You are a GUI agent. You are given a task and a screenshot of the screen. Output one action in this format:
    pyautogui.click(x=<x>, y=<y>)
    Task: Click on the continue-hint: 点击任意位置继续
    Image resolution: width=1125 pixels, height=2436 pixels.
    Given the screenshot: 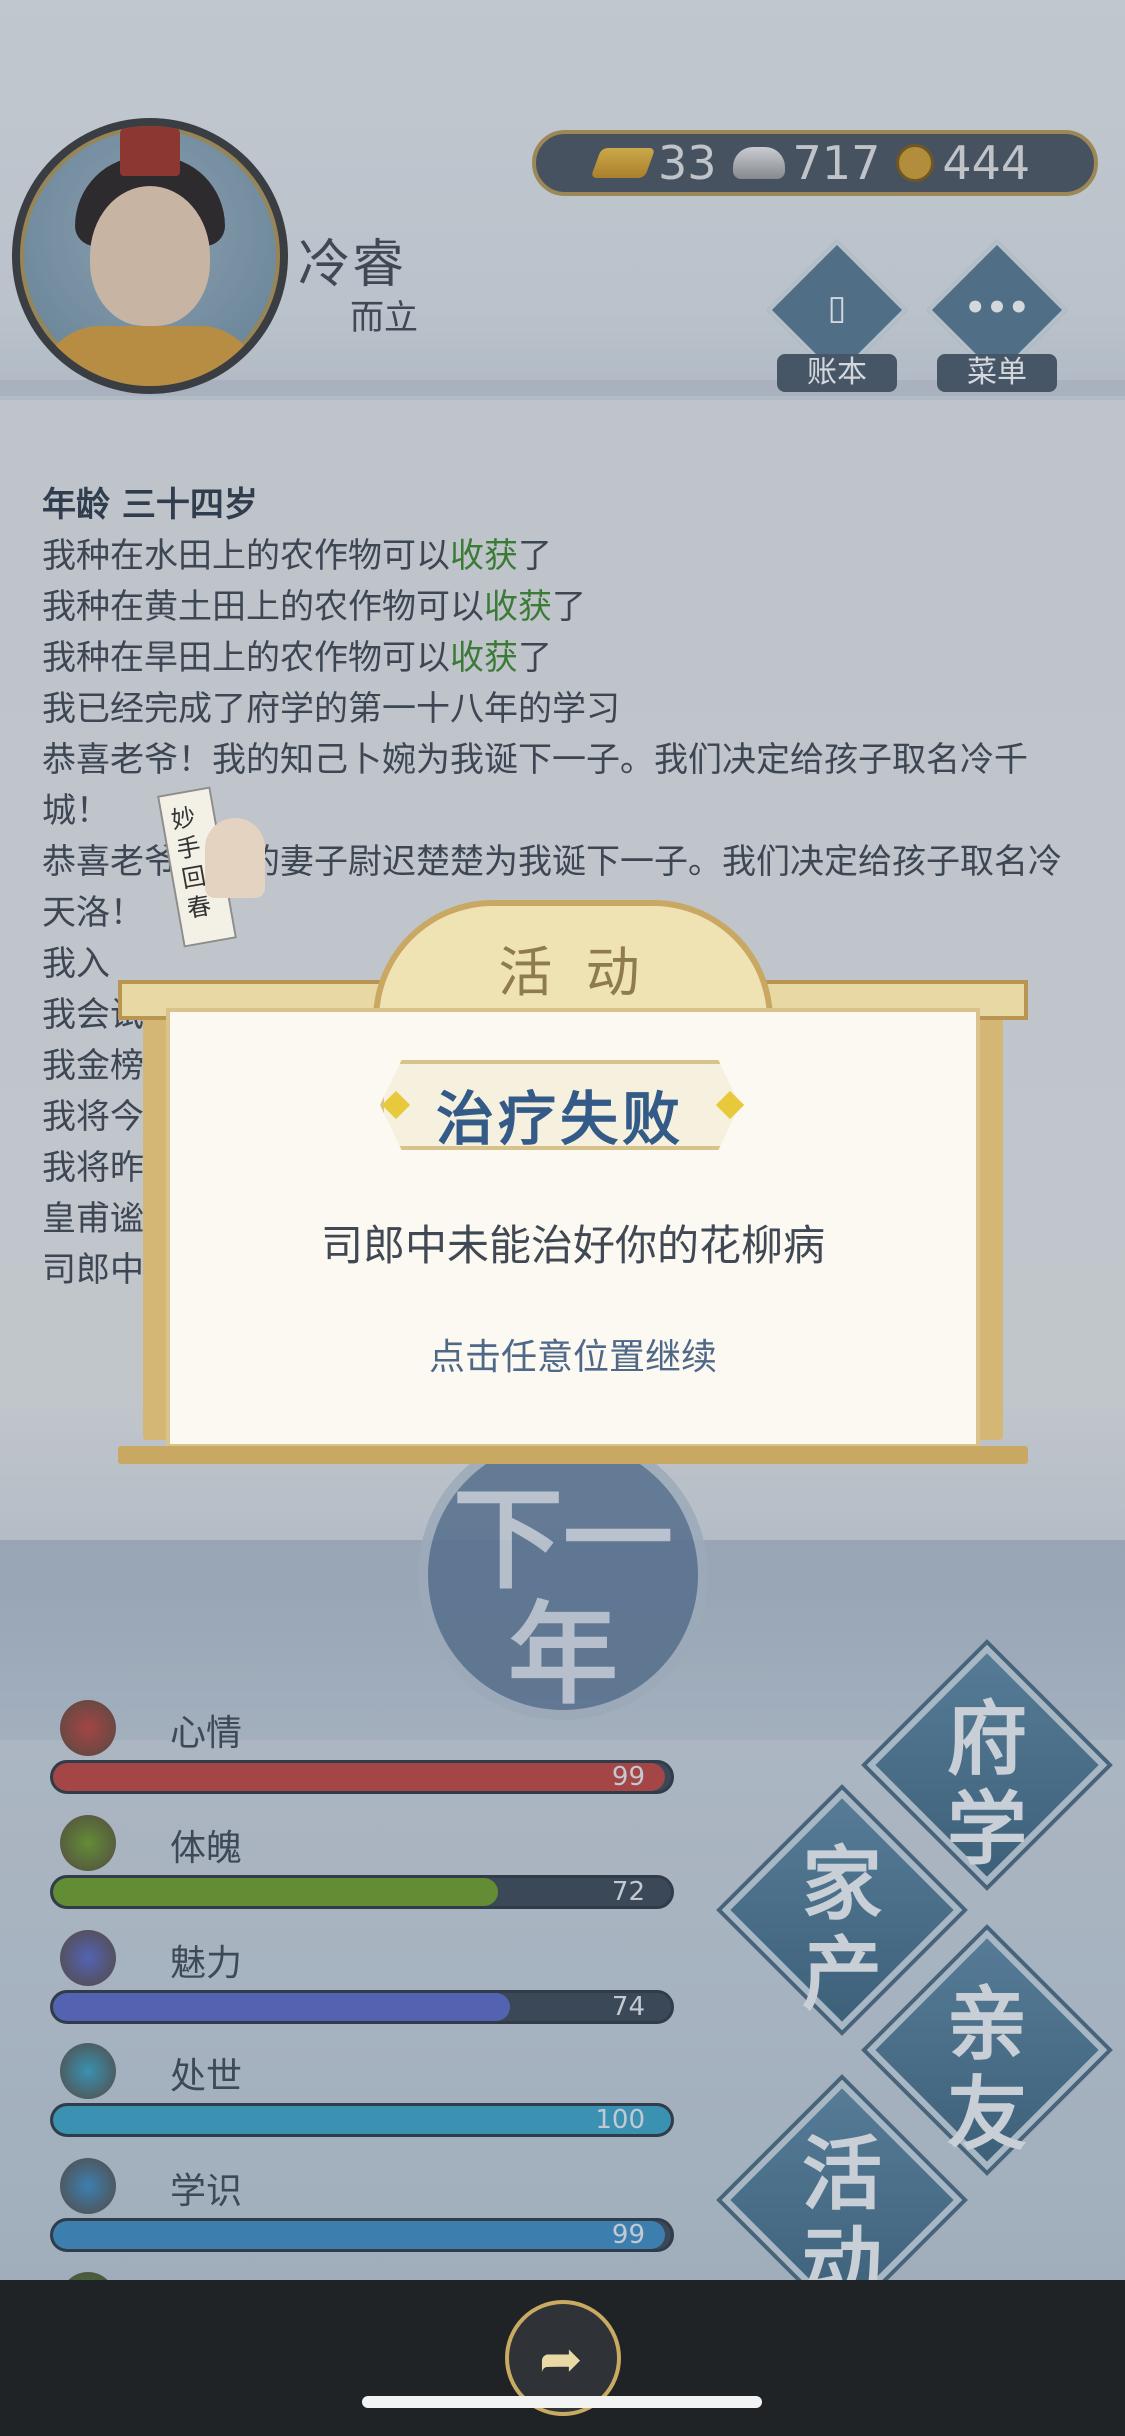 What is the action you would take?
    pyautogui.click(x=573, y=1354)
    